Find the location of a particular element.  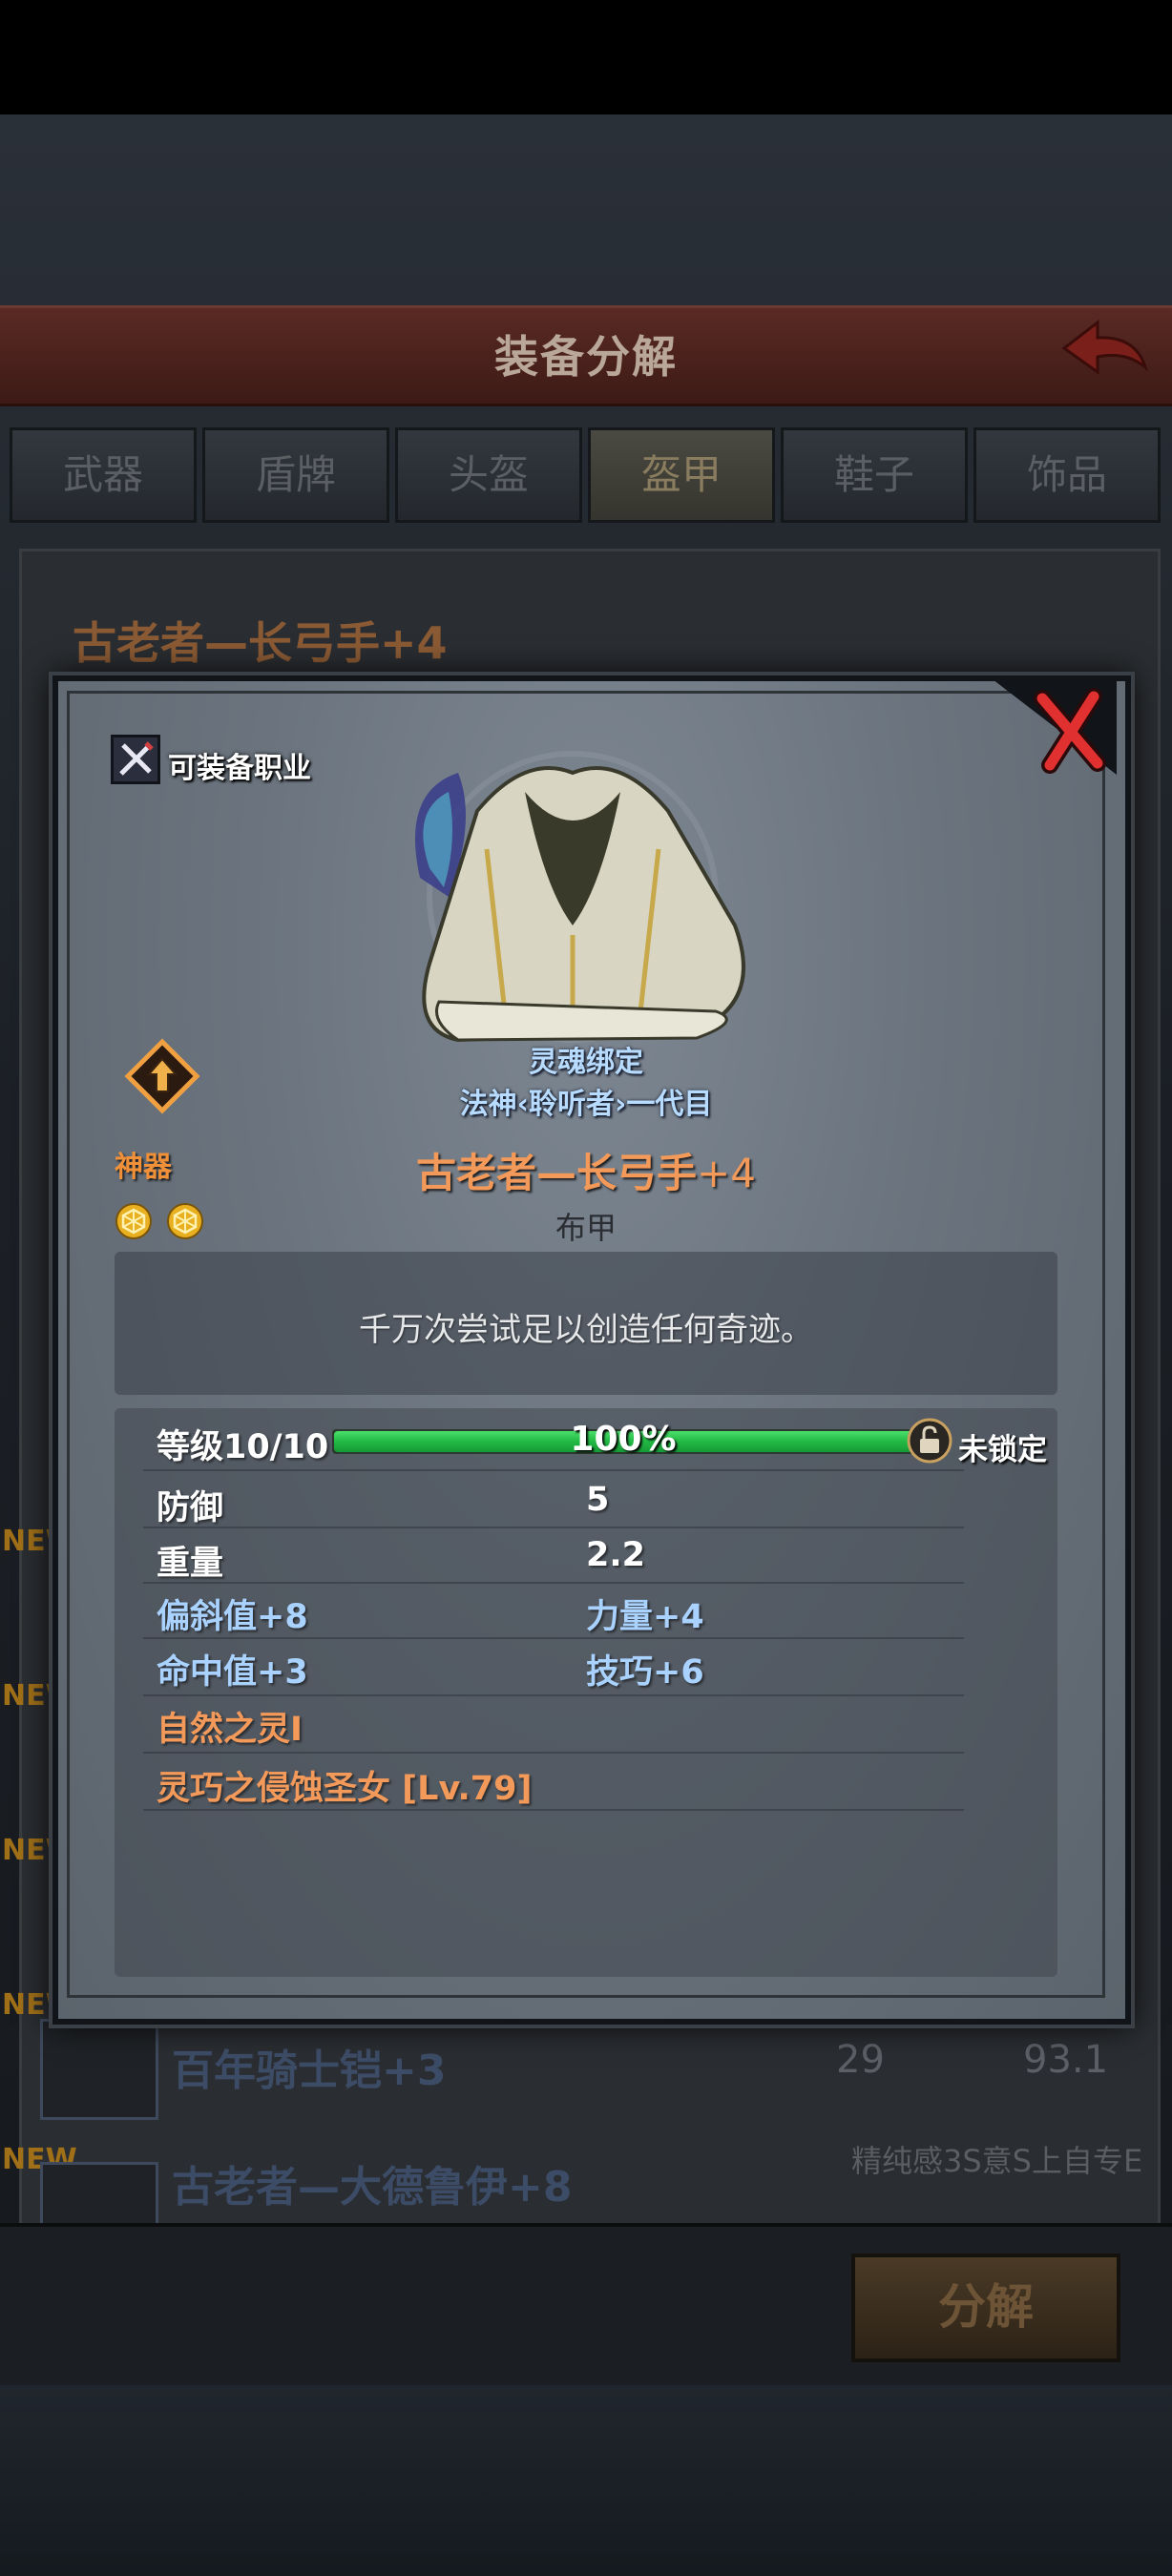

special-effect: 自然之灵Ⅰ is located at coordinates (230, 1730).